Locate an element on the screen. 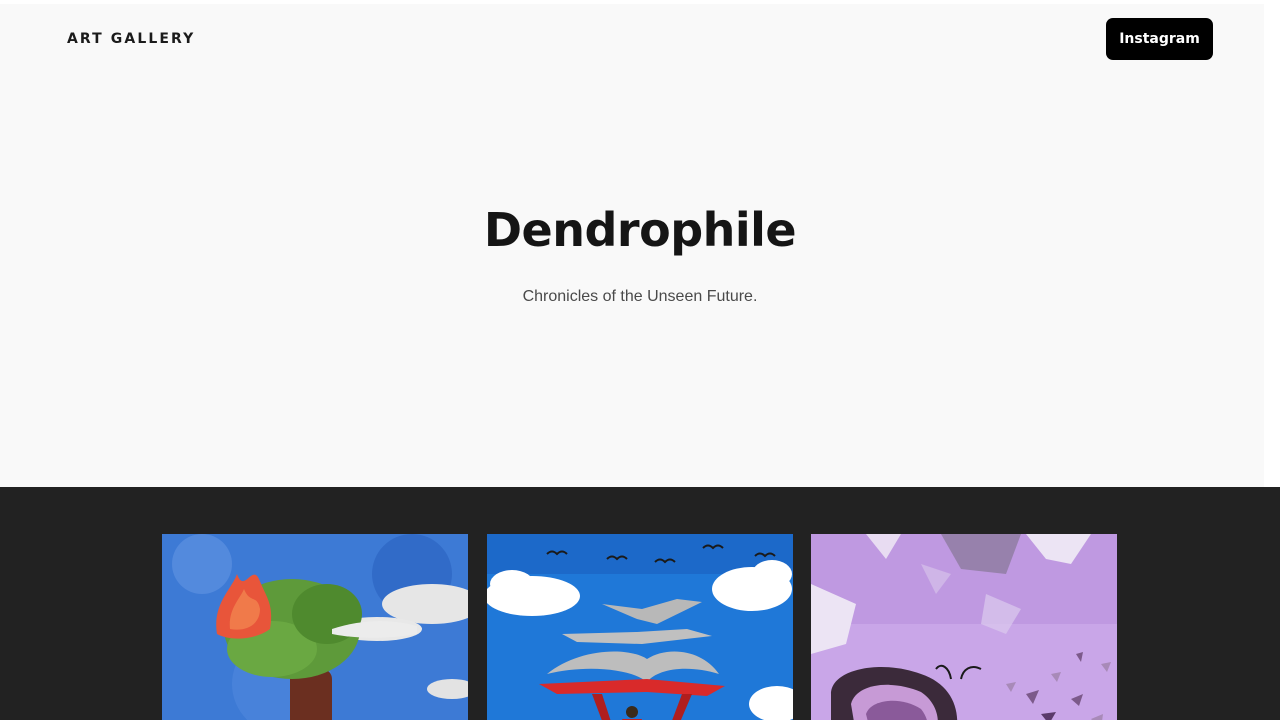 The width and height of the screenshot is (1280, 720). artwork-tree-image is located at coordinates (315, 627).